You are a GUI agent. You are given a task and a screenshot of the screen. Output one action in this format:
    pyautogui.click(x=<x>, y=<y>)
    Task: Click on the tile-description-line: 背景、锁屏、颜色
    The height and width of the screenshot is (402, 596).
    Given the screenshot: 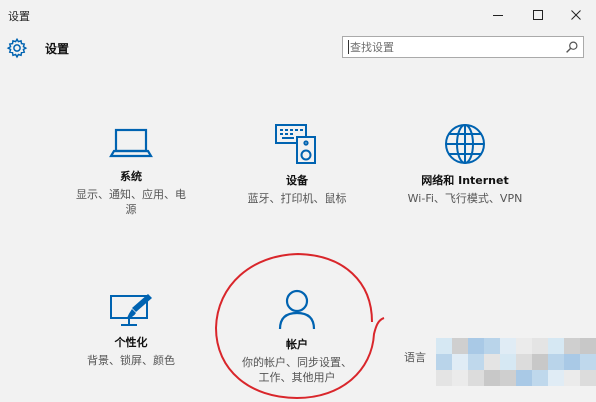 What is the action you would take?
    pyautogui.click(x=131, y=360)
    